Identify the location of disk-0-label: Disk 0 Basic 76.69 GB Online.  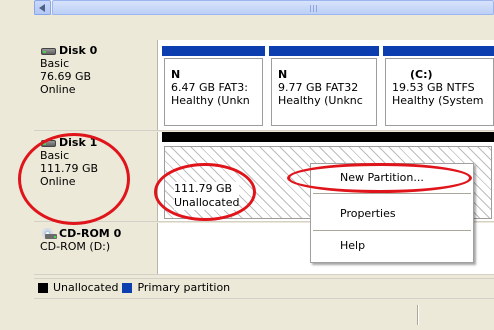
(96, 85).